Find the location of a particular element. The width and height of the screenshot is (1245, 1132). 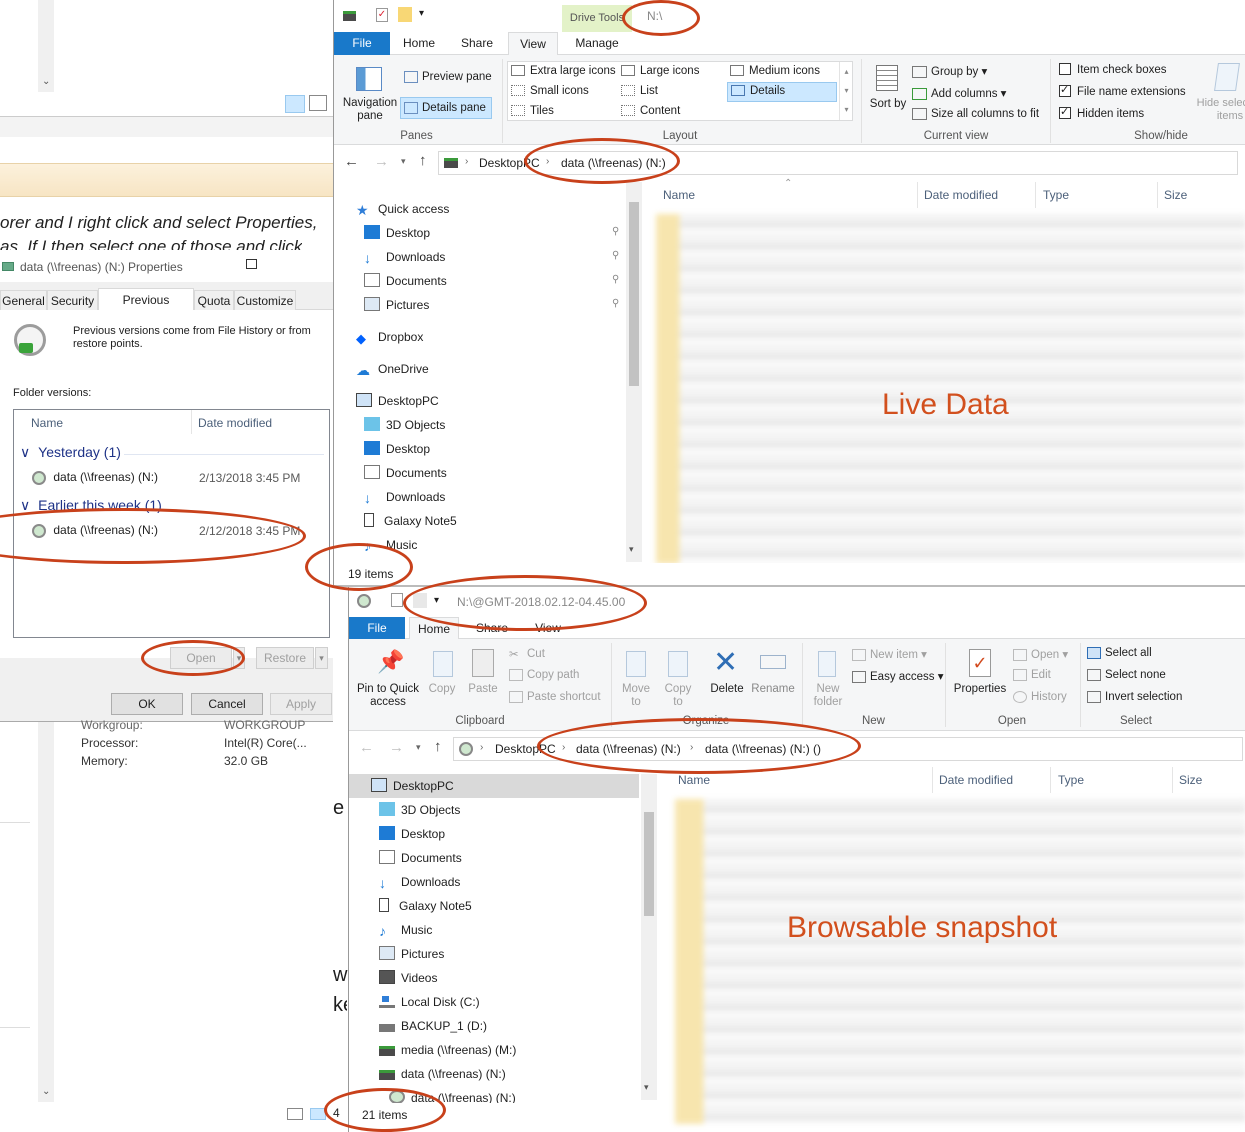

details-view-icon is located at coordinates (295, 104).